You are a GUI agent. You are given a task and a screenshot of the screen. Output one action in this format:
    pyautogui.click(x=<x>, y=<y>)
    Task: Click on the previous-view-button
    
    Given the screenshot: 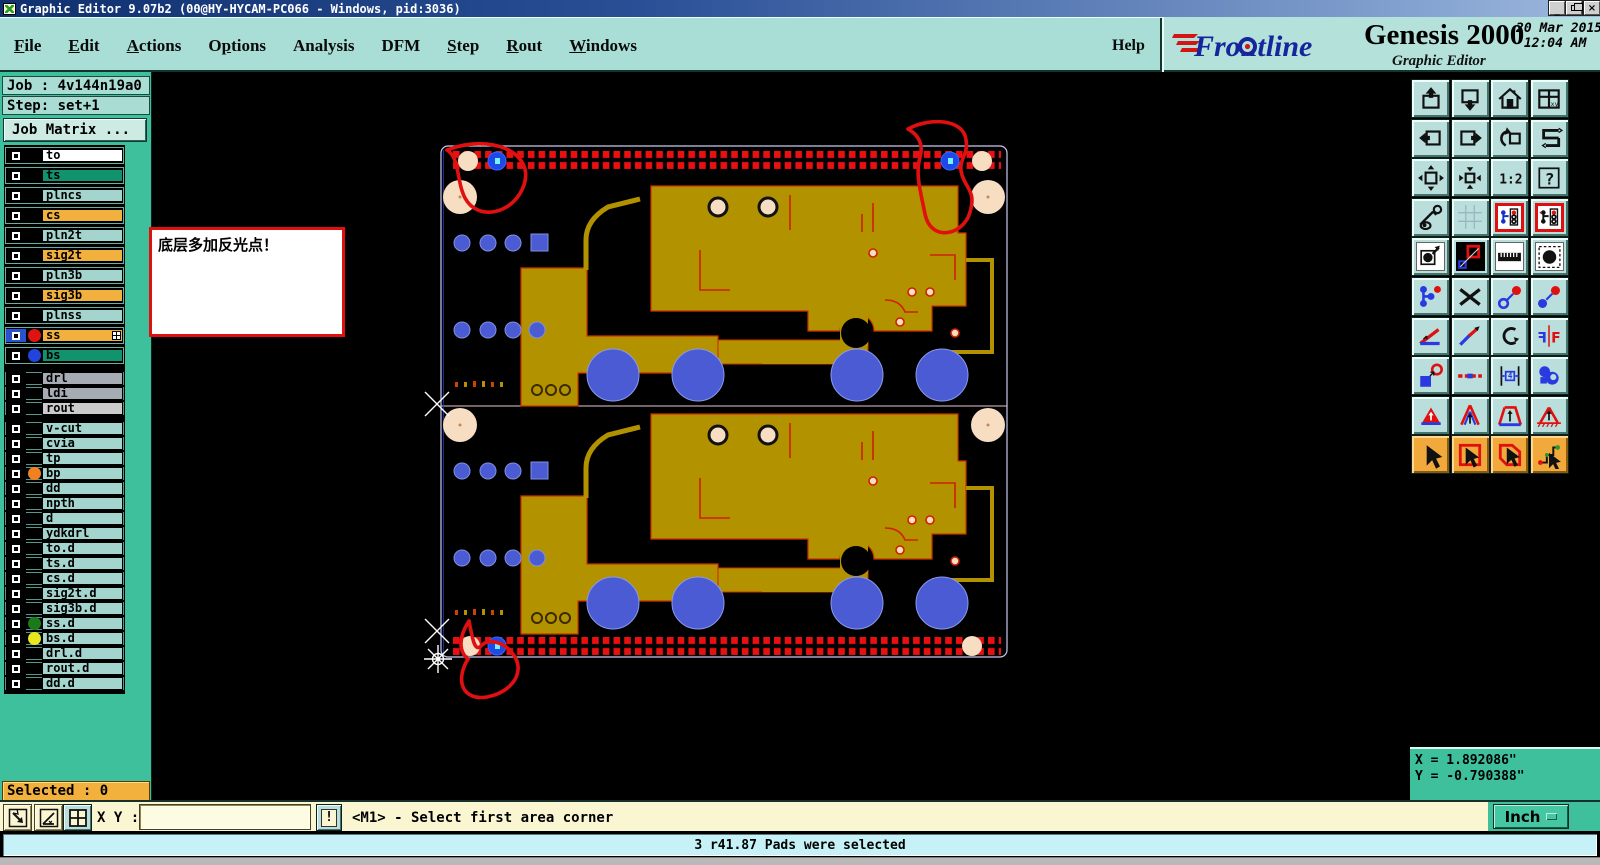 What is the action you would take?
    pyautogui.click(x=1509, y=138)
    